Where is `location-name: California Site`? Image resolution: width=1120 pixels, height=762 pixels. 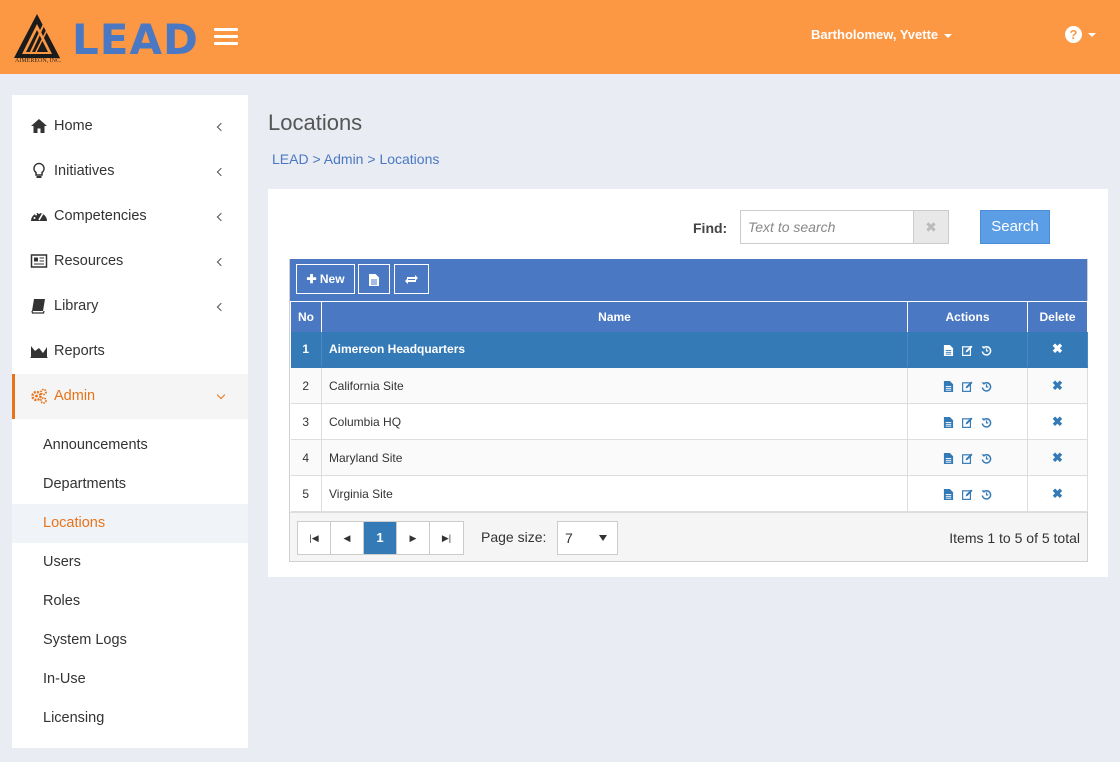 location-name: California Site is located at coordinates (614, 385).